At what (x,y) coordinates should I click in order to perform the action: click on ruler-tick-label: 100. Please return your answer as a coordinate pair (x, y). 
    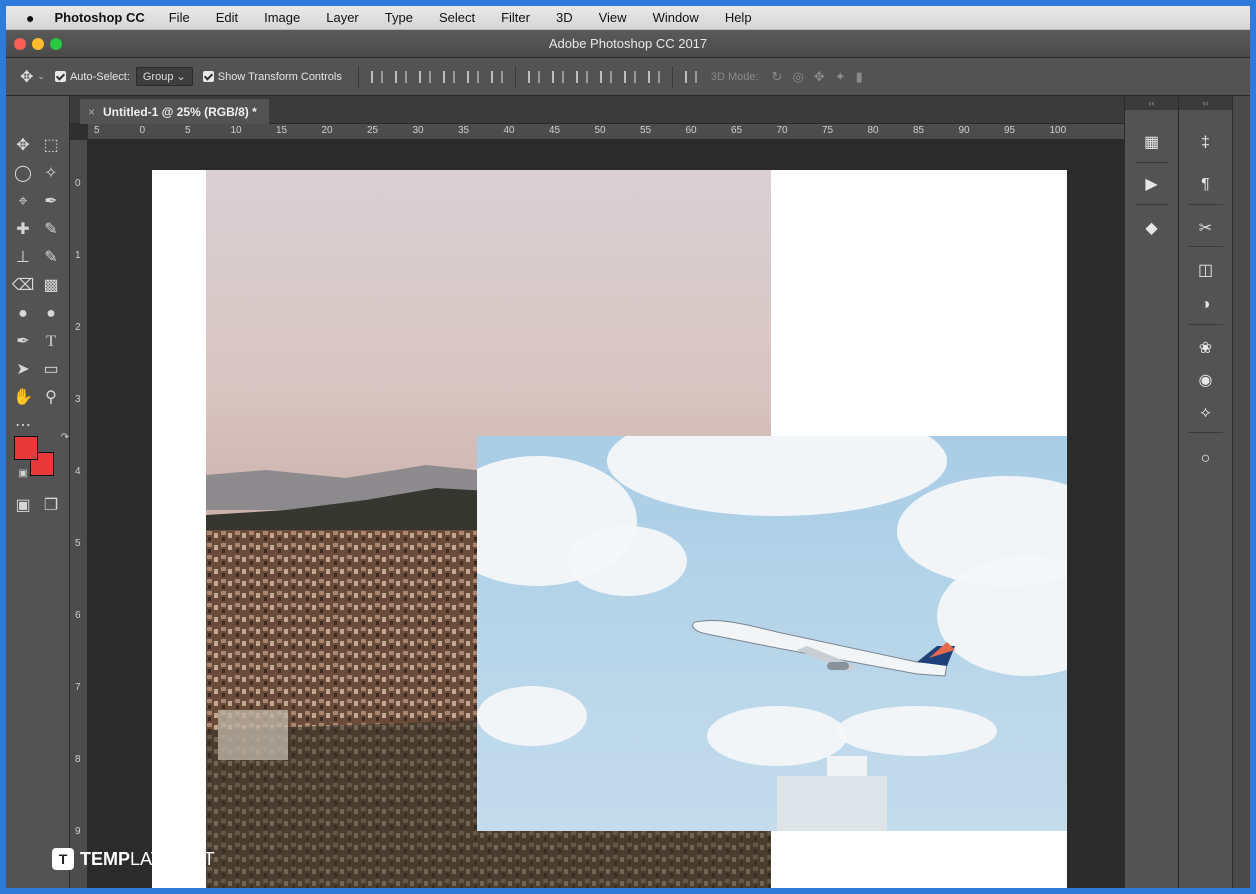
    Looking at the image, I should click on (1058, 130).